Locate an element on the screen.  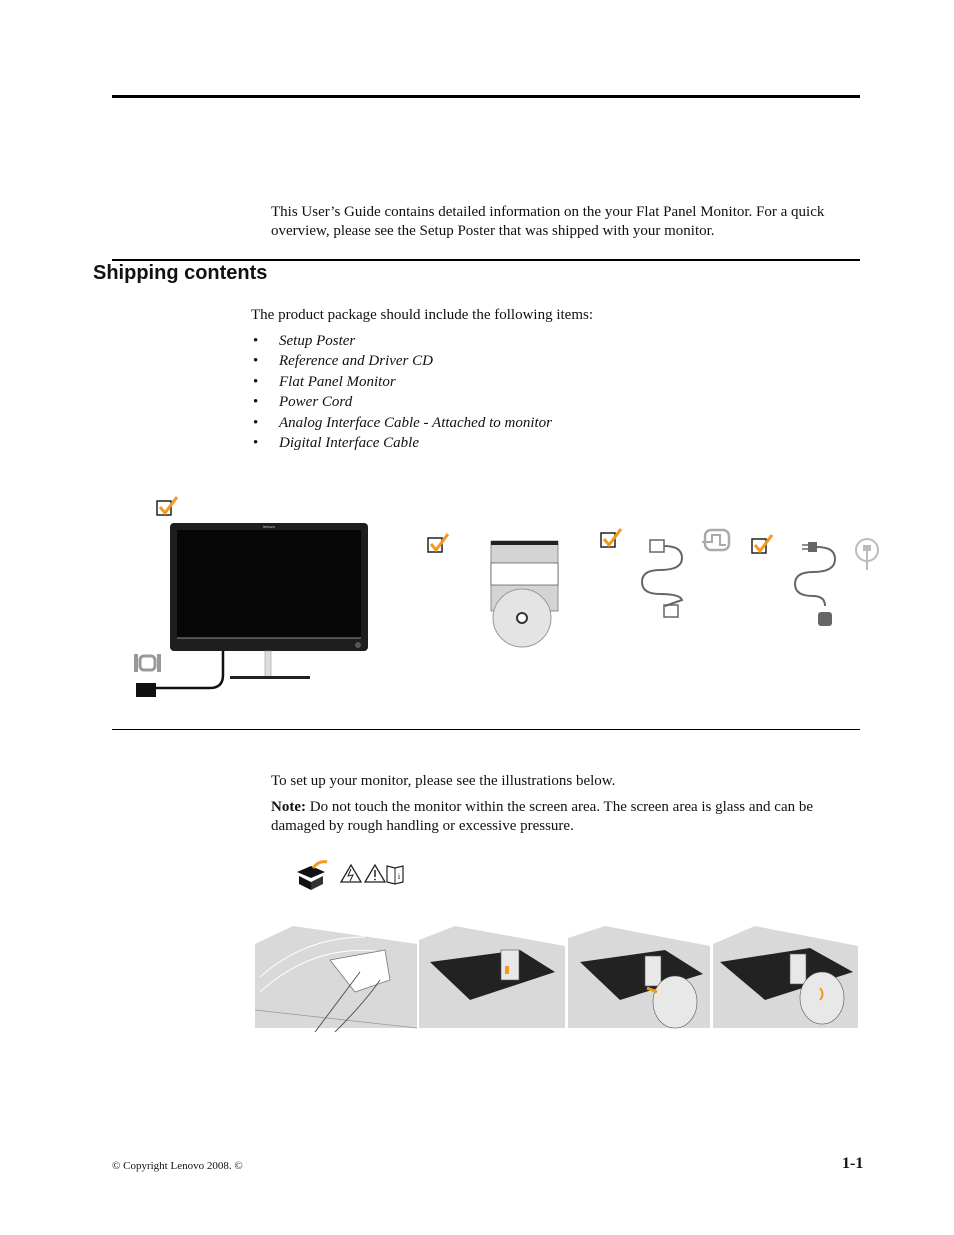
step-clean-screen is located at coordinates (336, 979).